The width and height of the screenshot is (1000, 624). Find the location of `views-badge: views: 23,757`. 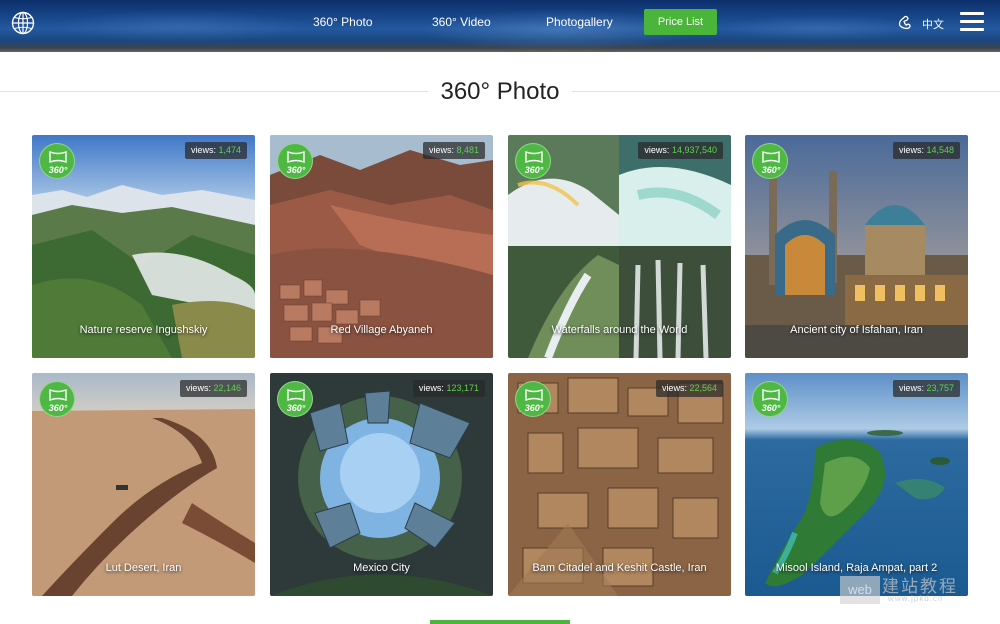

views-badge: views: 23,757 is located at coordinates (926, 388).